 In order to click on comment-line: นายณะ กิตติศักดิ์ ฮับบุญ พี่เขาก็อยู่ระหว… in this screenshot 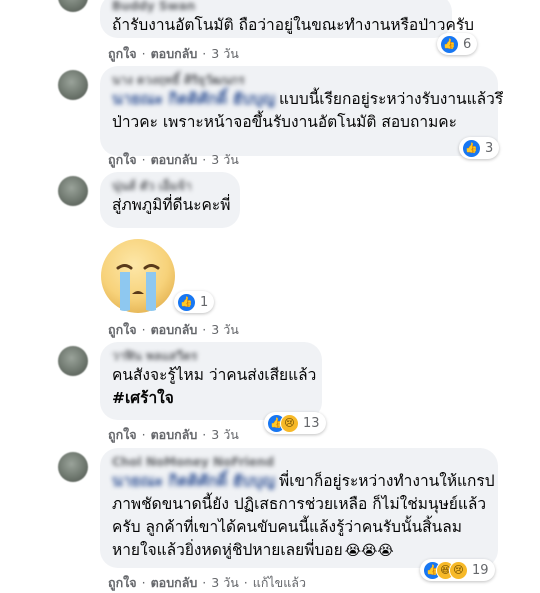, I will do `click(303, 481)`.